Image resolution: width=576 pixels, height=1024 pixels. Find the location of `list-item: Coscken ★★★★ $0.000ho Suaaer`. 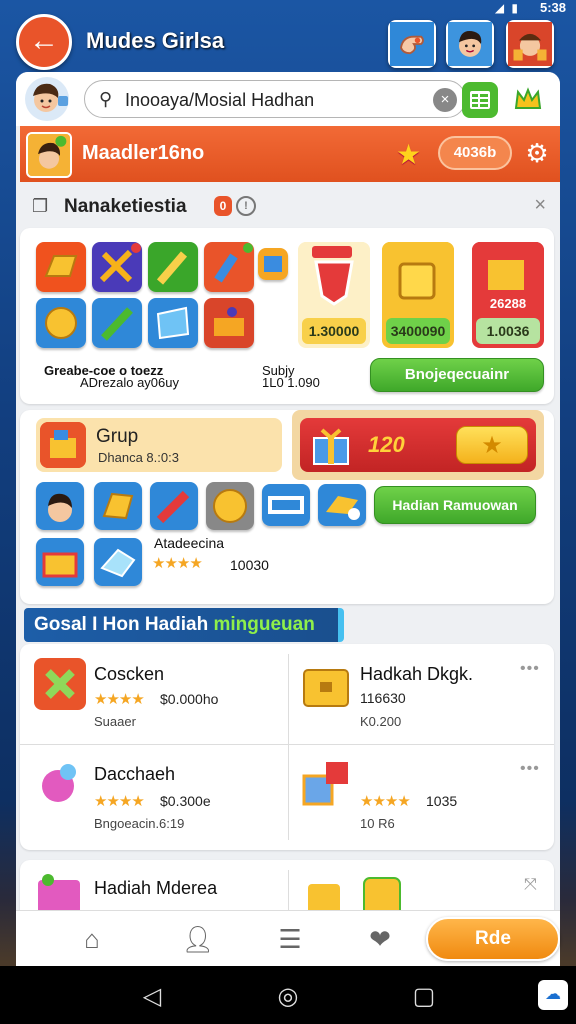

list-item: Coscken ★★★★ $0.000ho Suaaer is located at coordinates (159, 700).